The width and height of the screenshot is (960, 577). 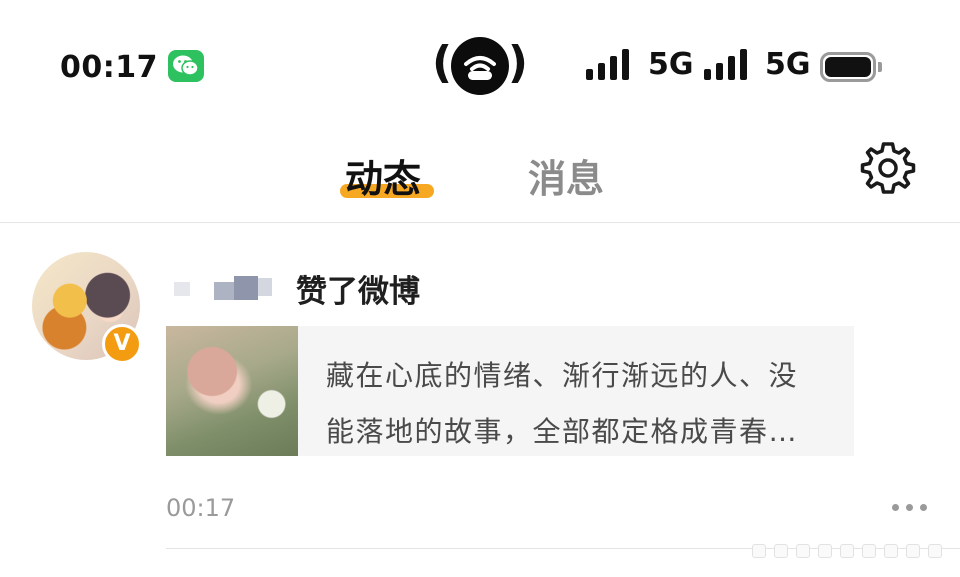 I want to click on gear-icon, so click(x=888, y=168).